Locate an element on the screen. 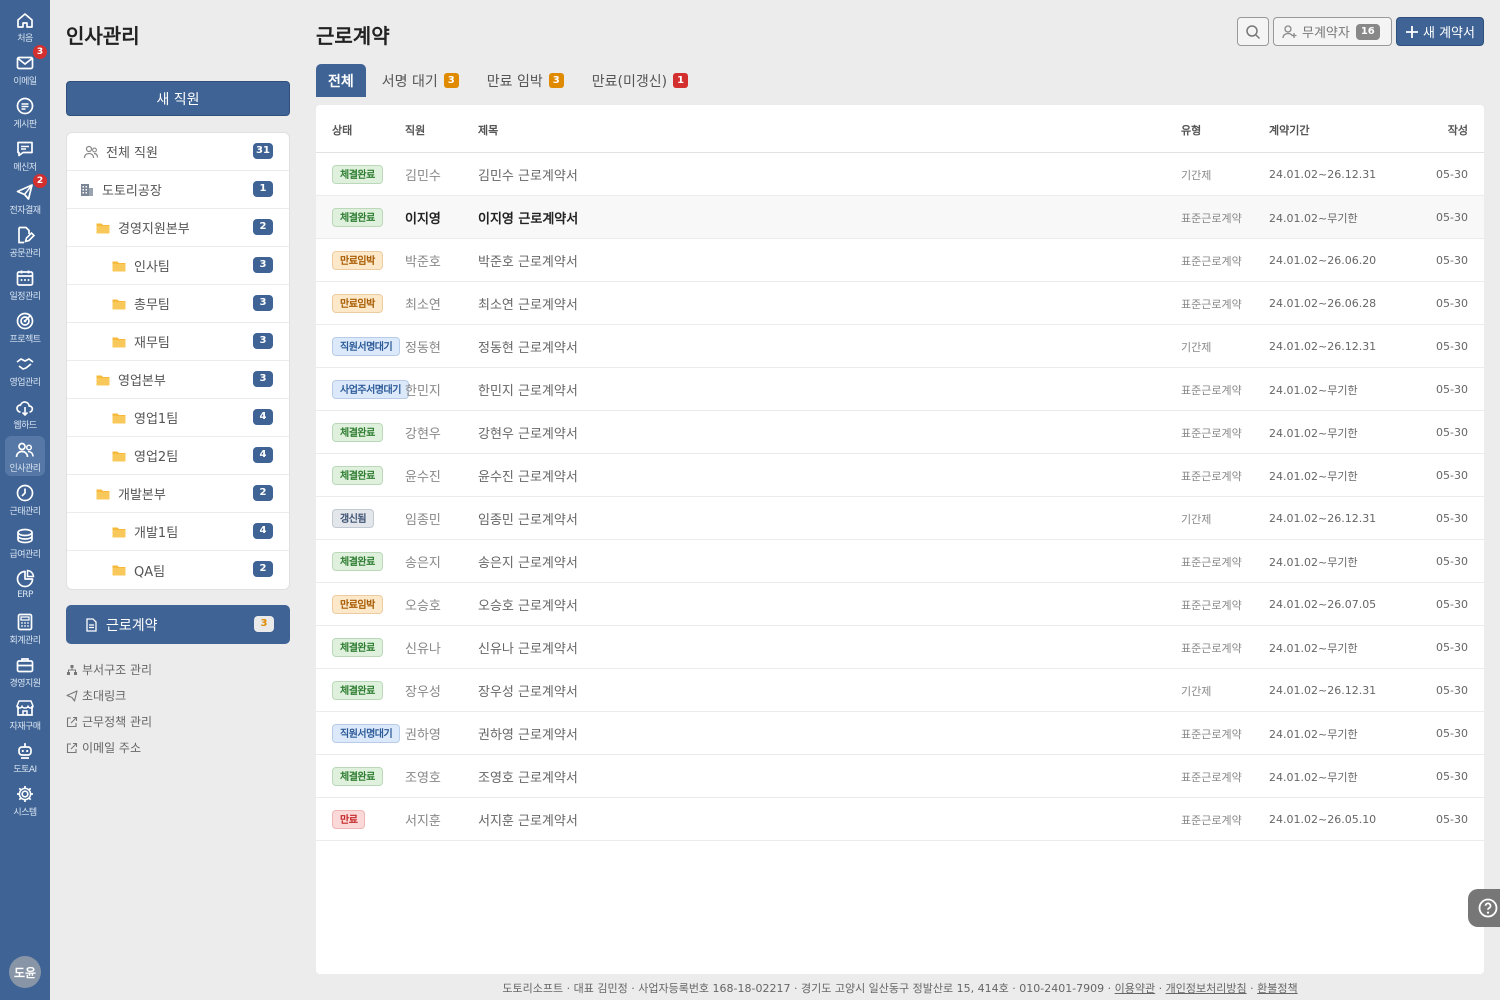 This screenshot has height=1000, width=1500. column-title: 제목 is located at coordinates (488, 130).